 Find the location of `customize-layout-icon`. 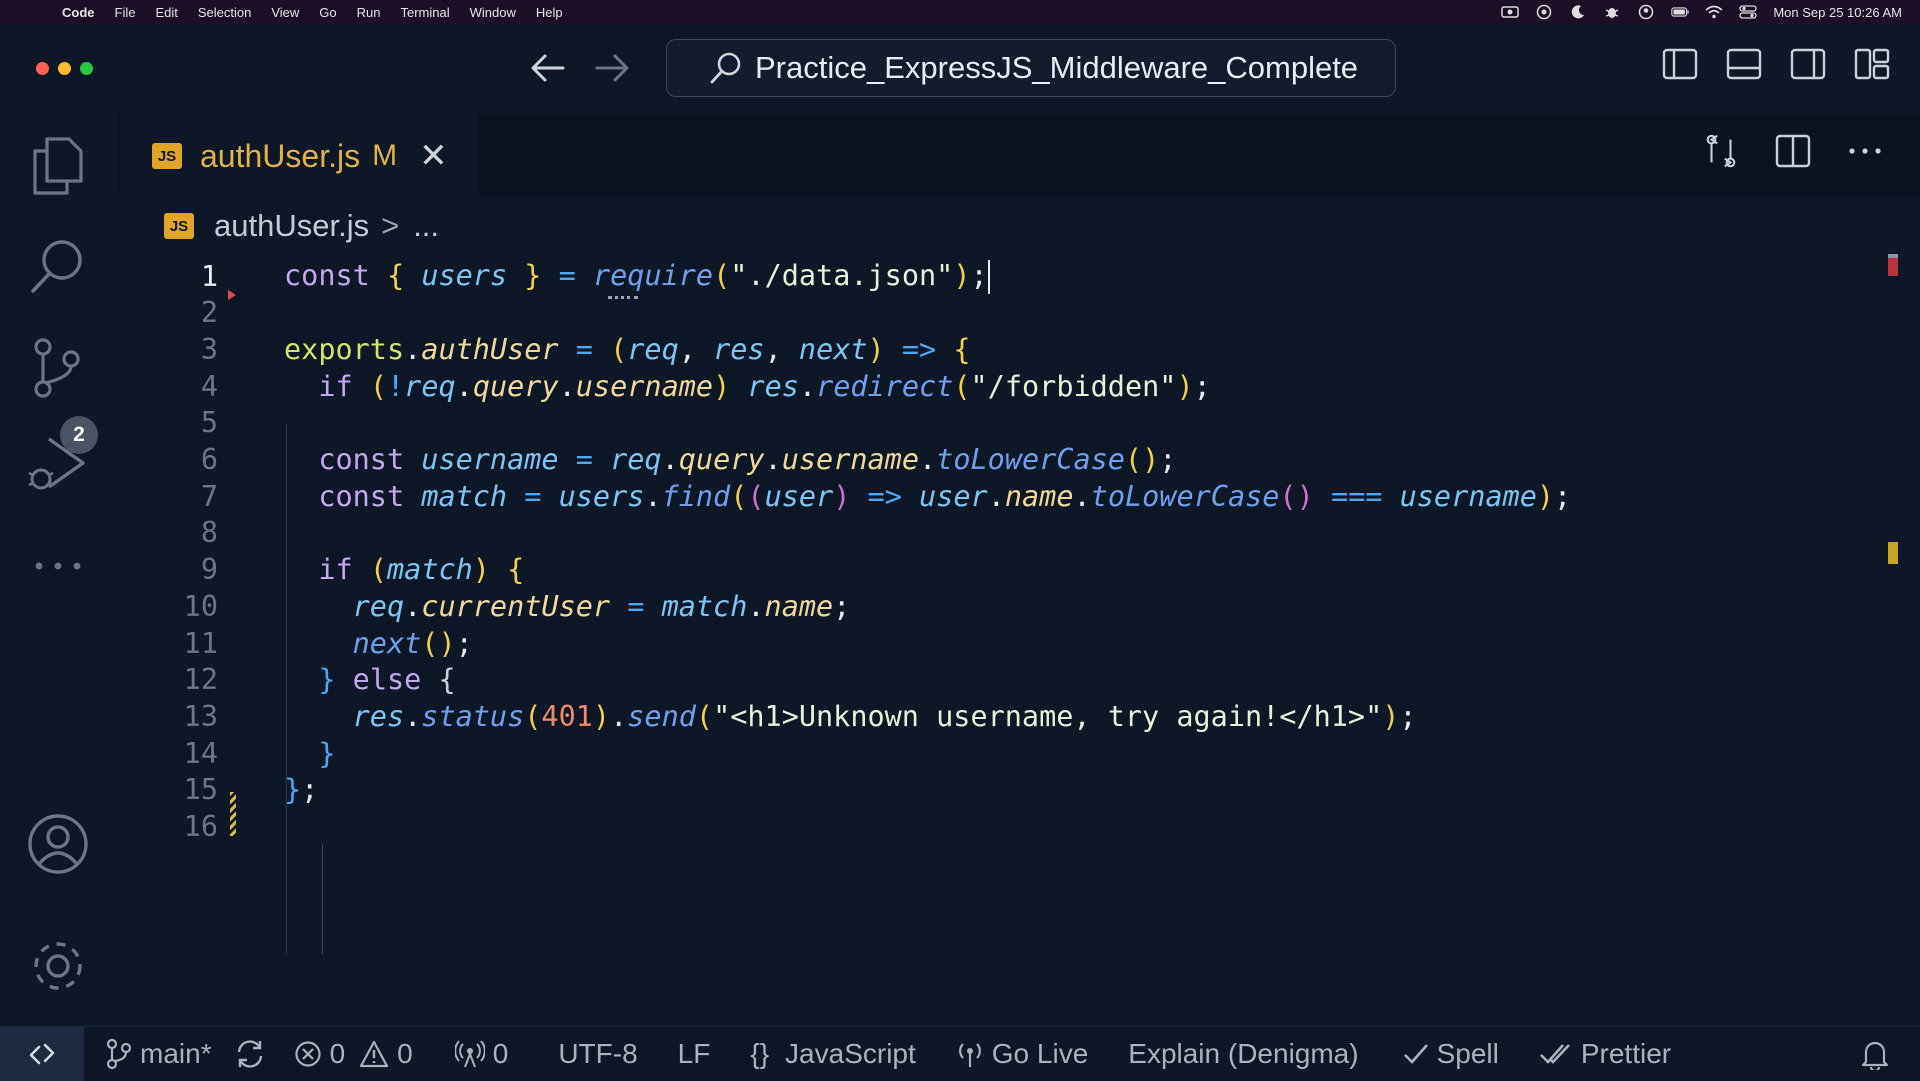

customize-layout-icon is located at coordinates (1872, 64).